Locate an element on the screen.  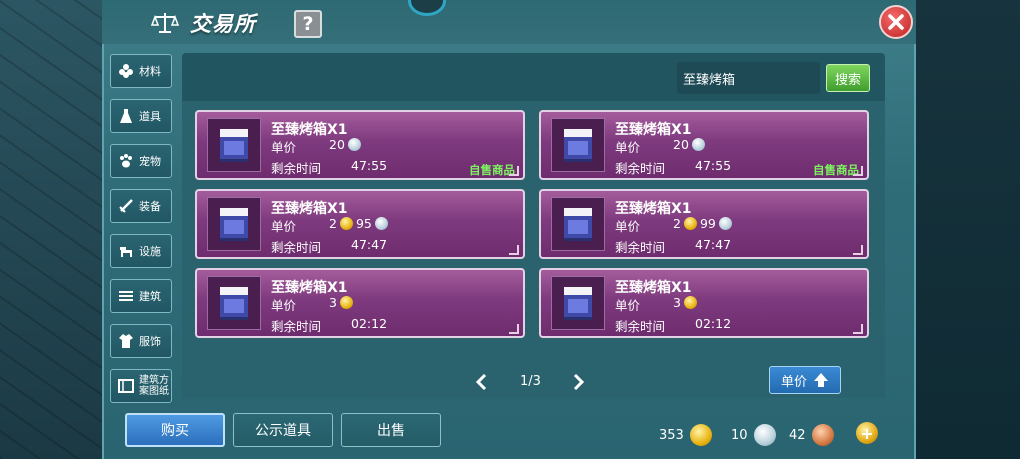
sword-icon is located at coordinates (126, 206).